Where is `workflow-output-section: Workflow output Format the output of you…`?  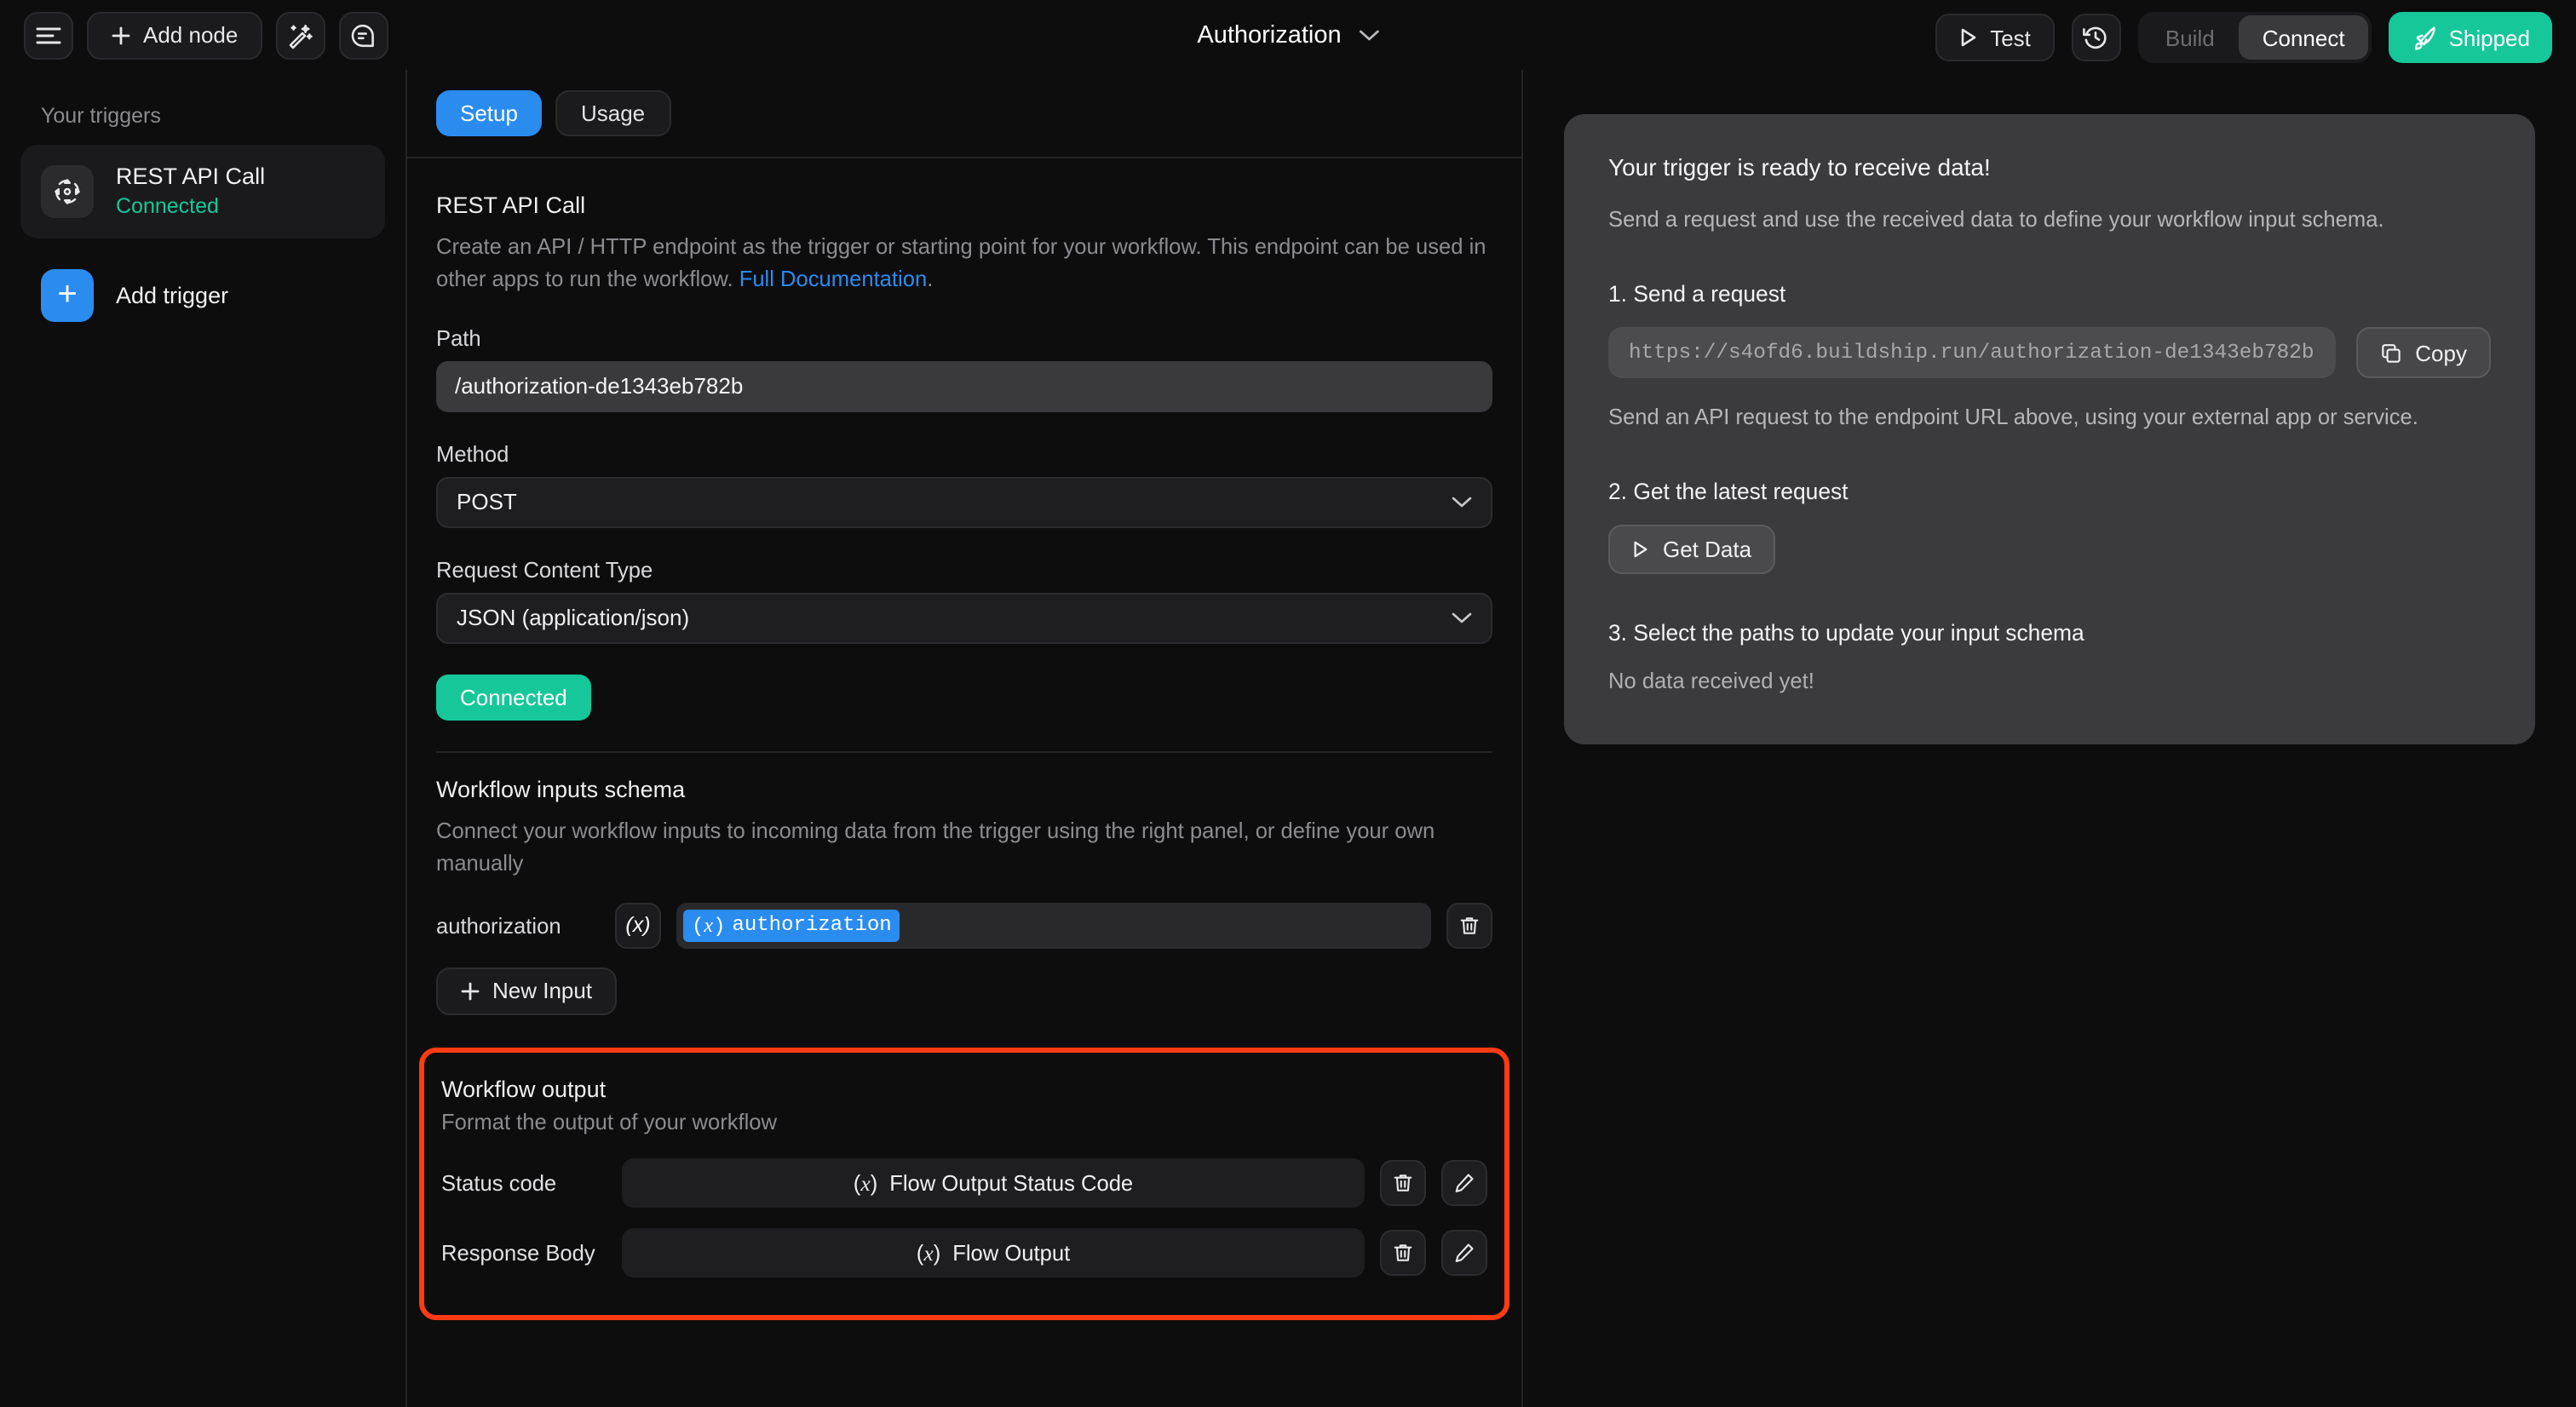
workflow-output-section: Workflow output Format the output of you… is located at coordinates (964, 1184).